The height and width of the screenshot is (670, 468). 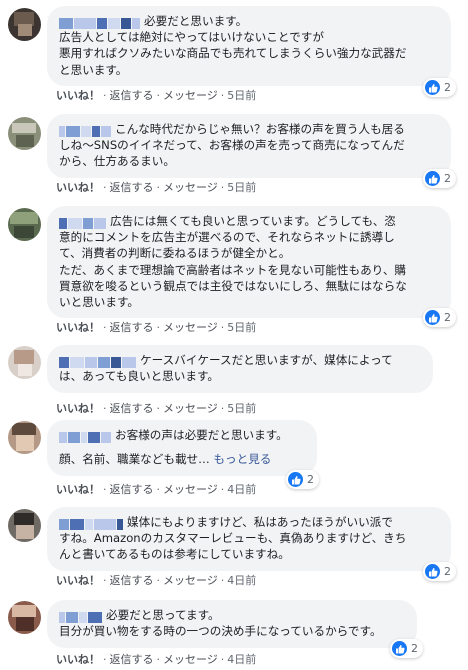 What do you see at coordinates (117, 161) in the screenshot?
I see `comment-text-line: から、仕方あるまい。` at bounding box center [117, 161].